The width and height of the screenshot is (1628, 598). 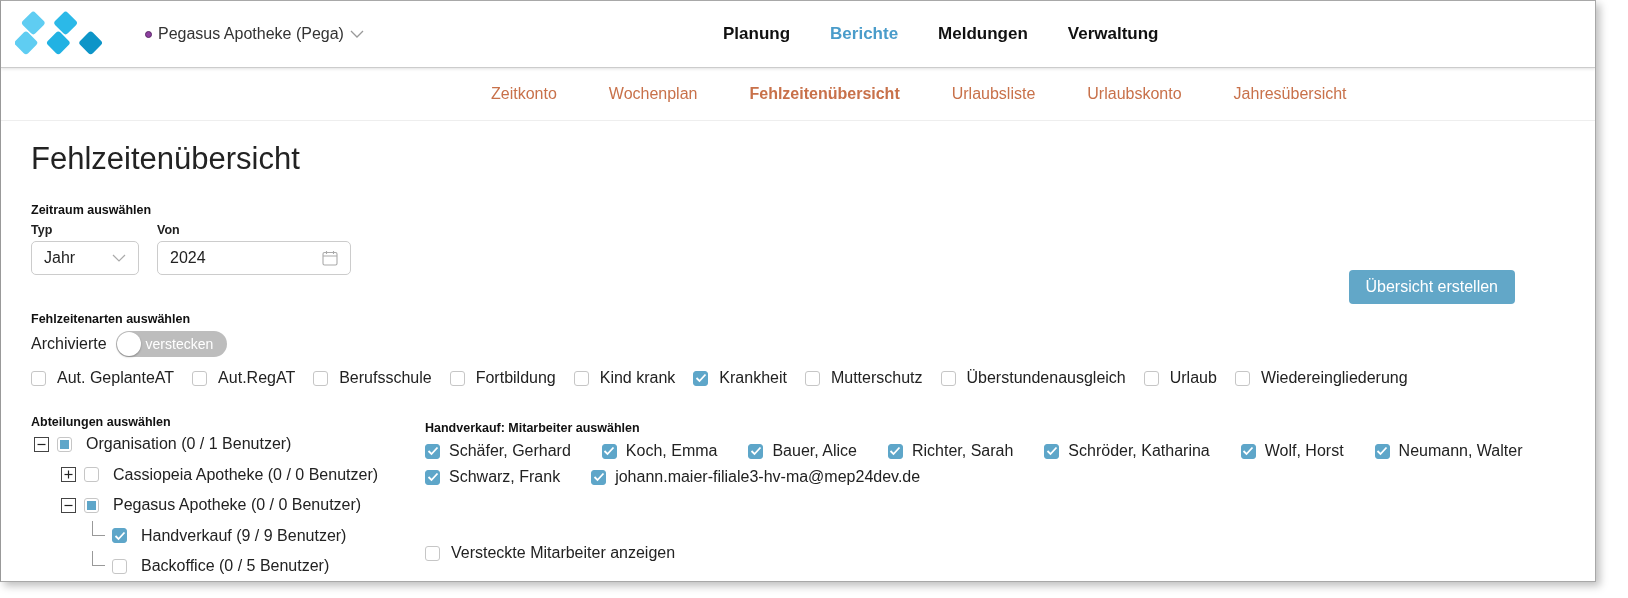 What do you see at coordinates (189, 444) in the screenshot?
I see `department-label: Organisation (0 / 1 Benutzer)` at bounding box center [189, 444].